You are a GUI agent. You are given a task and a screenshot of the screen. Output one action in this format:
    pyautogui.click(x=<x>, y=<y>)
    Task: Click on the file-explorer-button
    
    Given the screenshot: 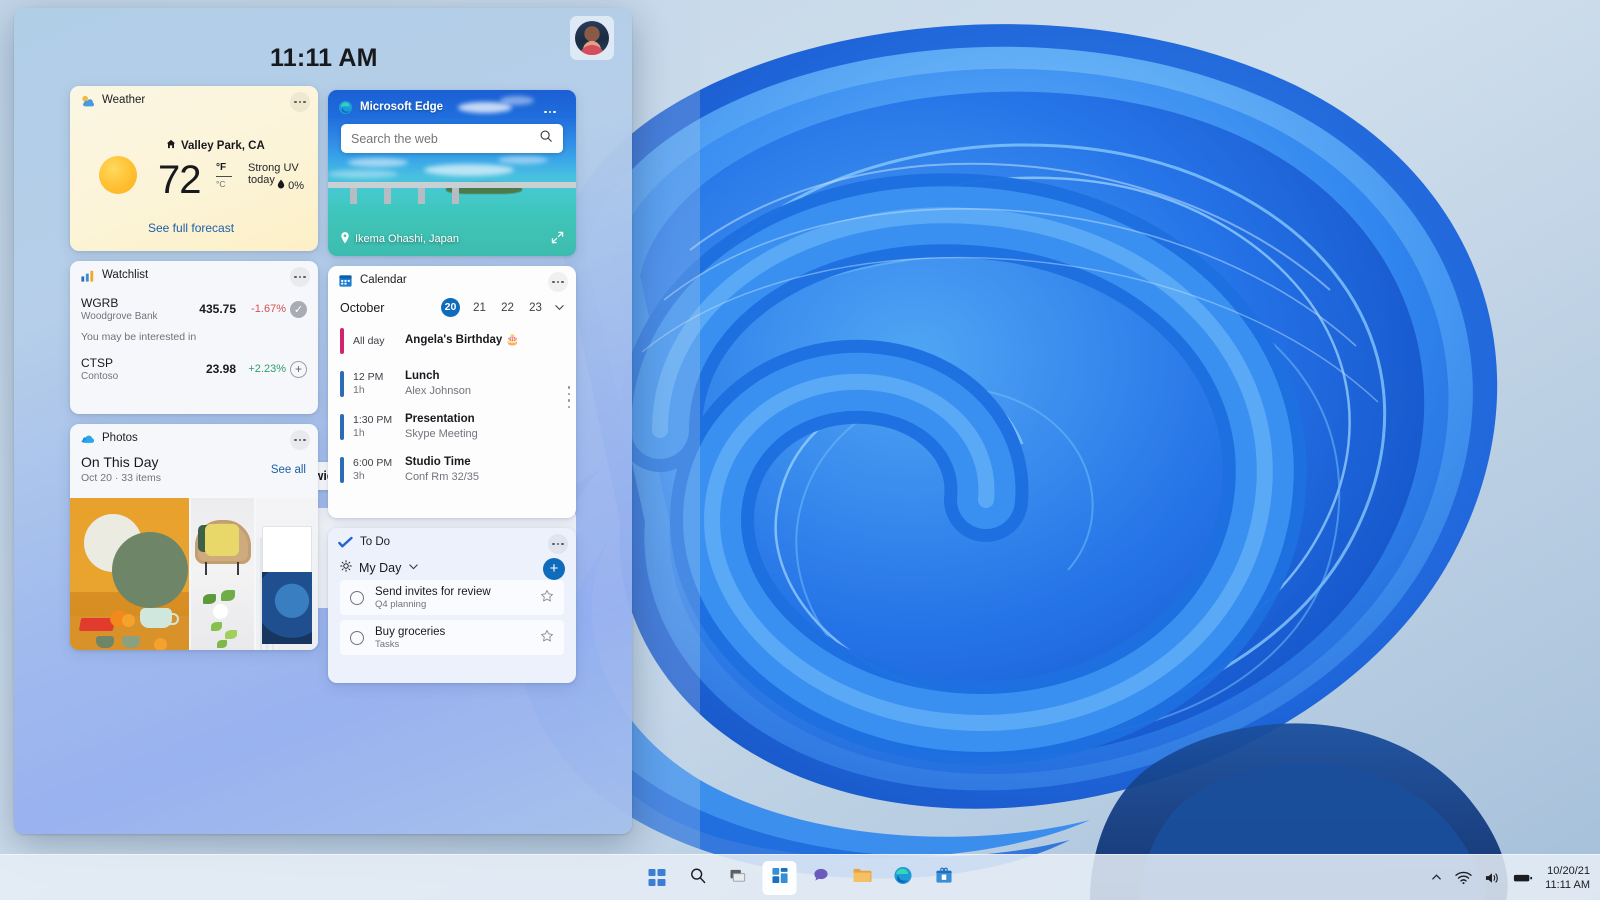 What is the action you would take?
    pyautogui.click(x=862, y=878)
    